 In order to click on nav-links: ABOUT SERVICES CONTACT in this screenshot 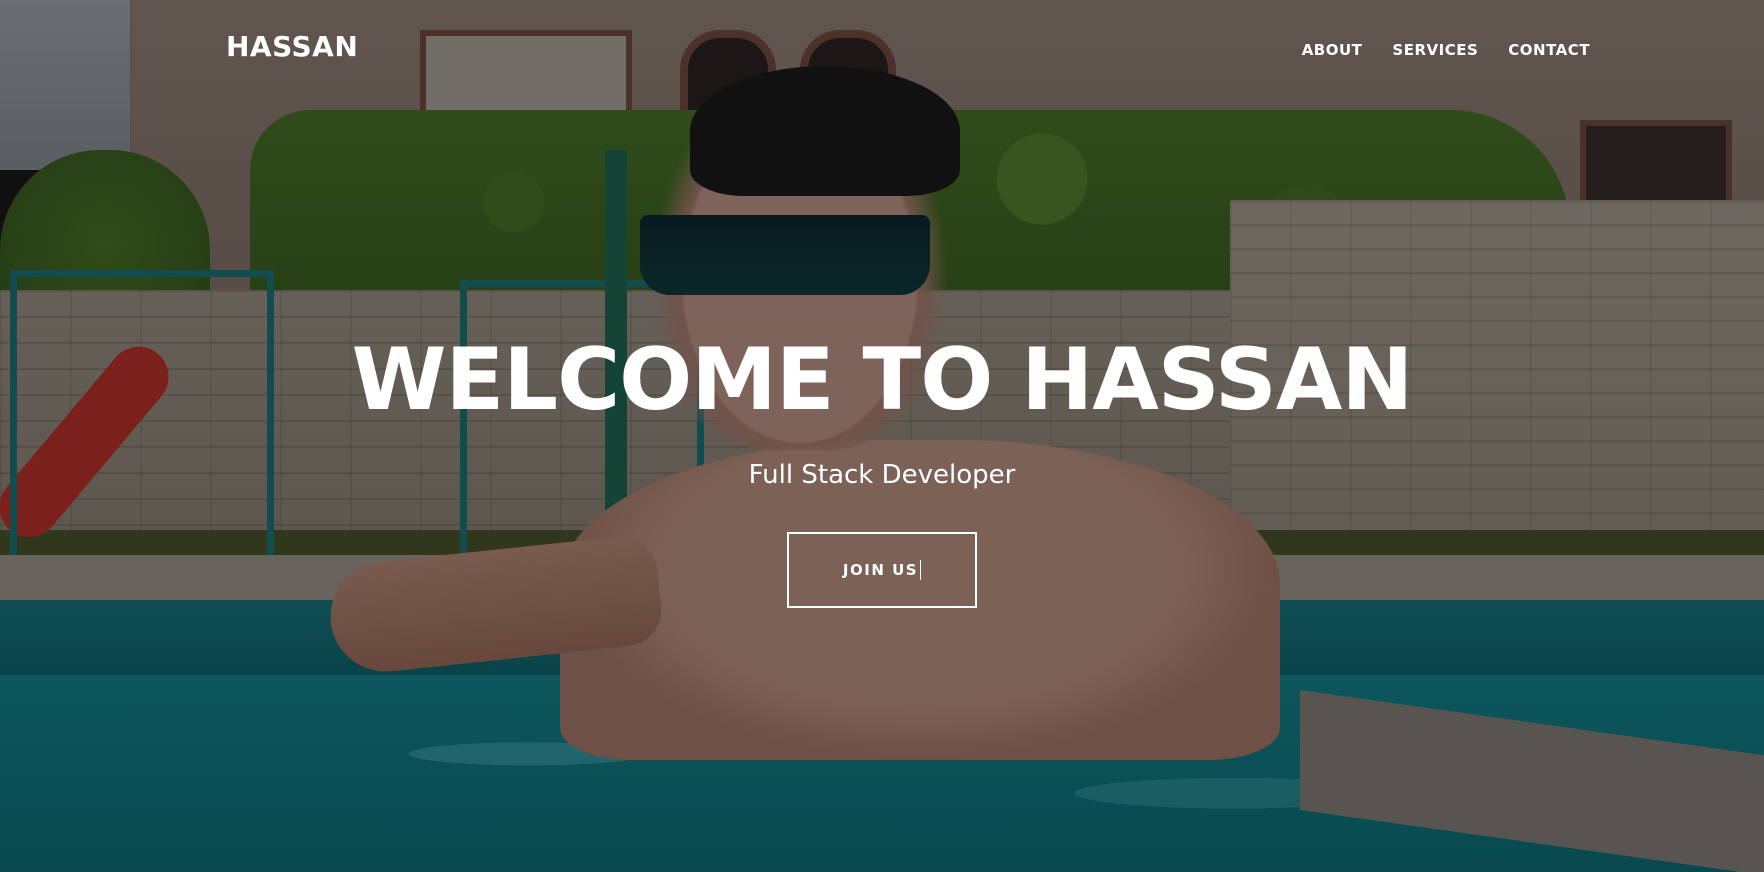, I will do `click(1446, 49)`.